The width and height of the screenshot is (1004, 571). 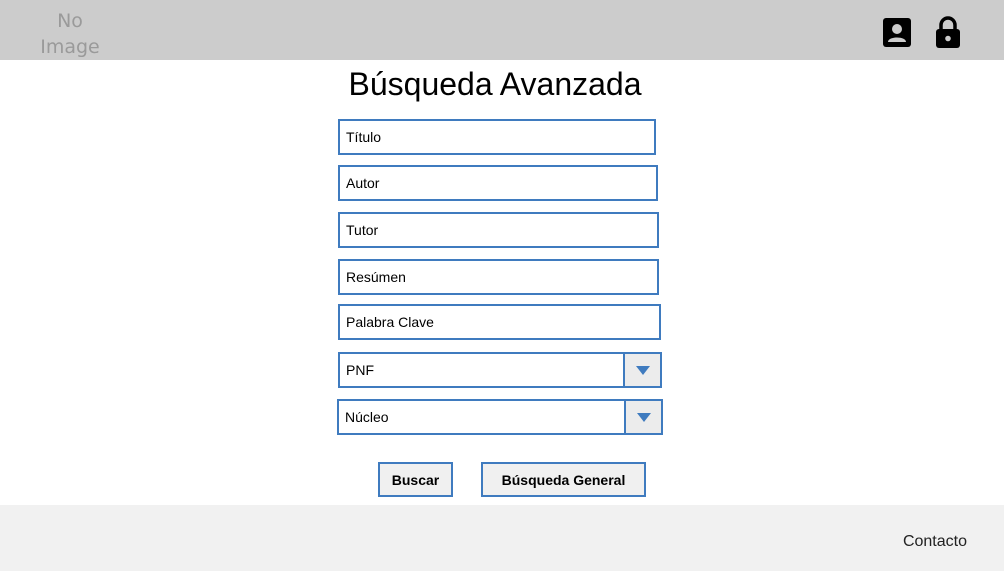 I want to click on titulo-field, so click(x=497, y=137).